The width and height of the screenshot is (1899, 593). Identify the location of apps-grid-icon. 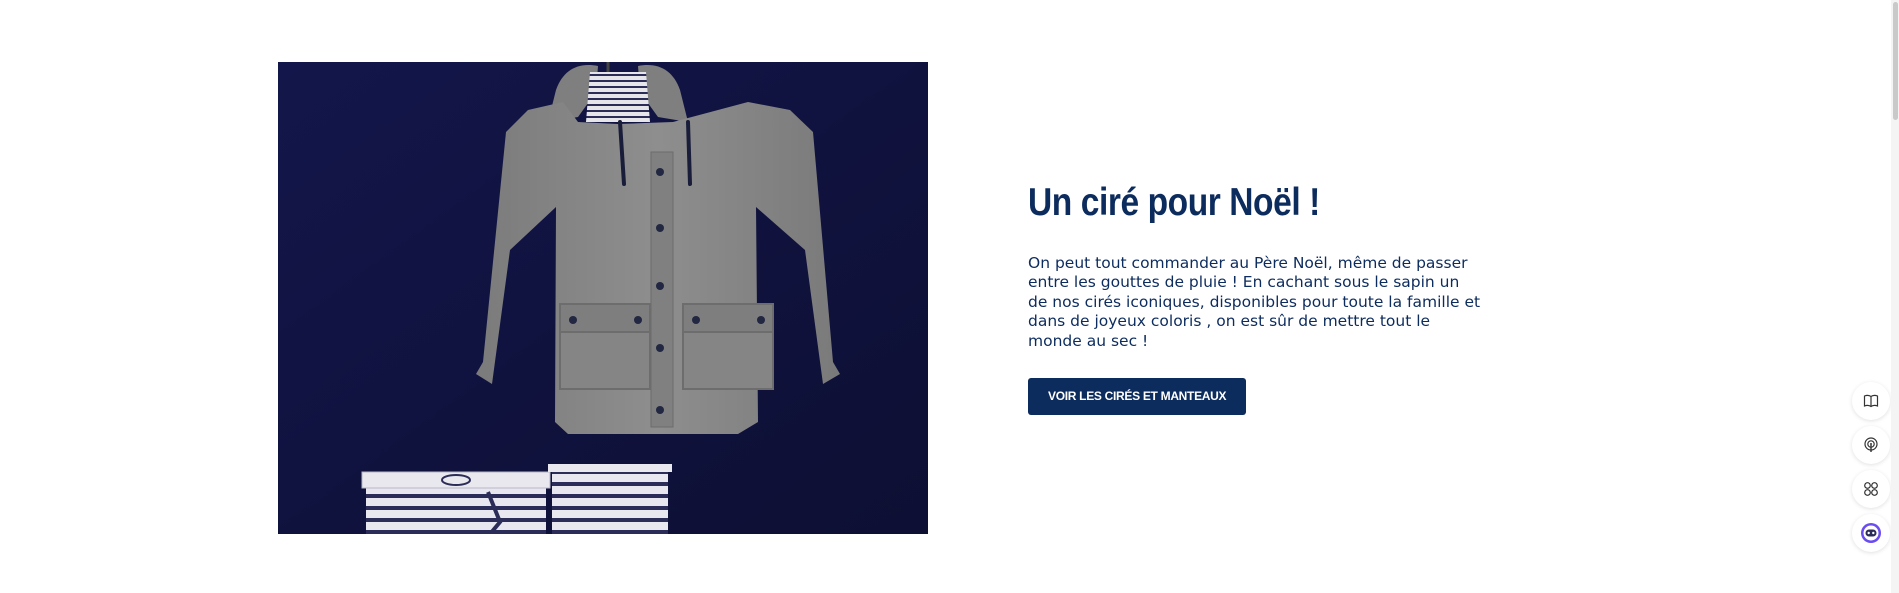
(1871, 489).